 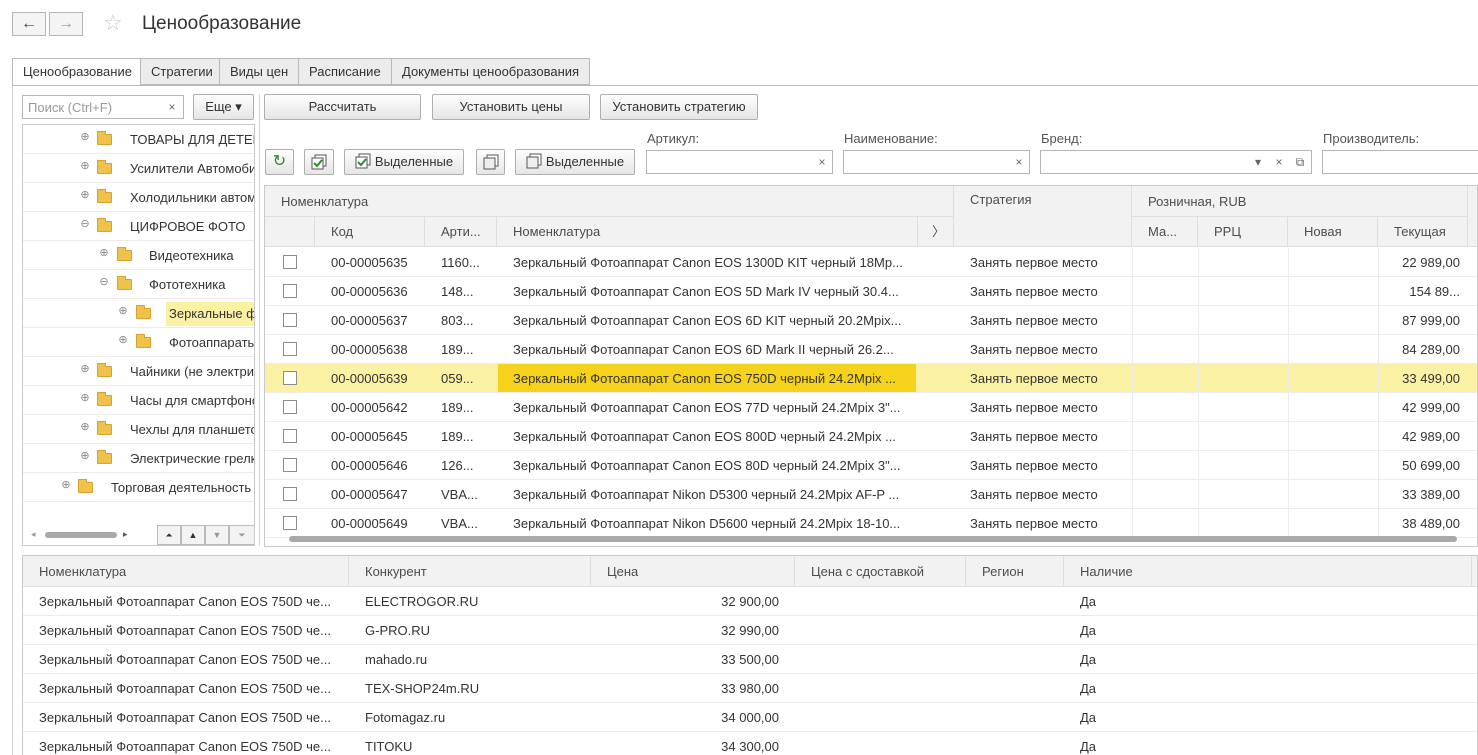 I want to click on tree-item: ⊖ Фототехника, so click(x=138, y=284).